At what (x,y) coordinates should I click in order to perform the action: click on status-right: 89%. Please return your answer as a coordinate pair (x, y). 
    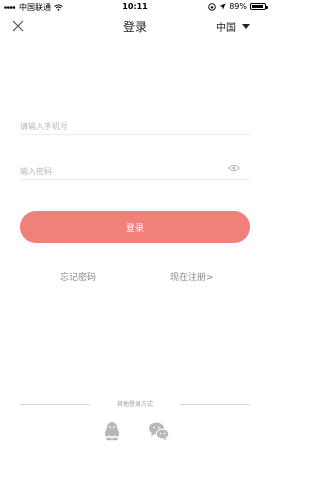
    Looking at the image, I should click on (238, 6).